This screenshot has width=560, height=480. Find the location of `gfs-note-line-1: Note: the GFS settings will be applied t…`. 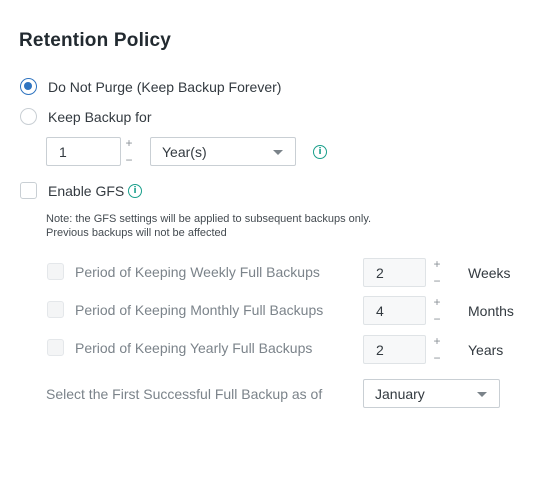

gfs-note-line-1: Note: the GFS settings will be applied t… is located at coordinates (209, 219).